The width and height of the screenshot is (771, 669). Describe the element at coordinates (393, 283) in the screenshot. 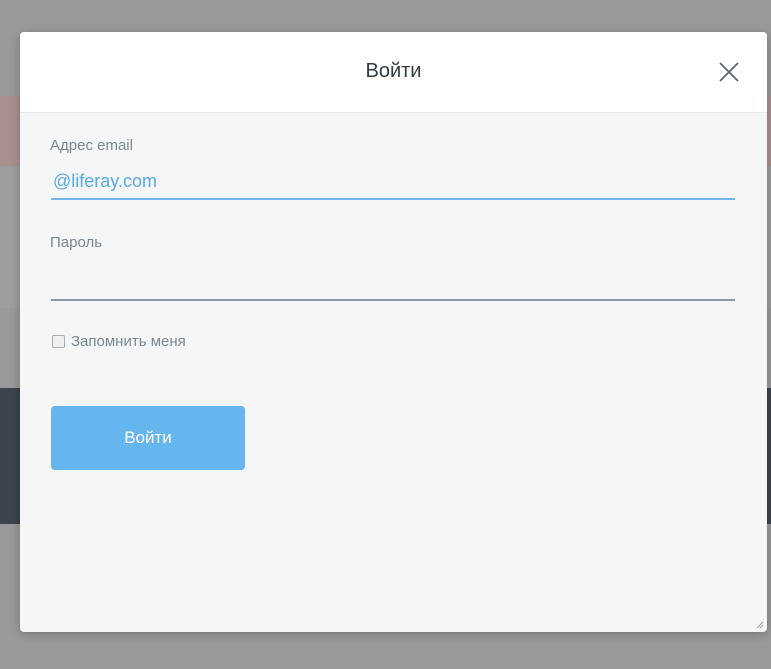

I see `password-field` at that location.